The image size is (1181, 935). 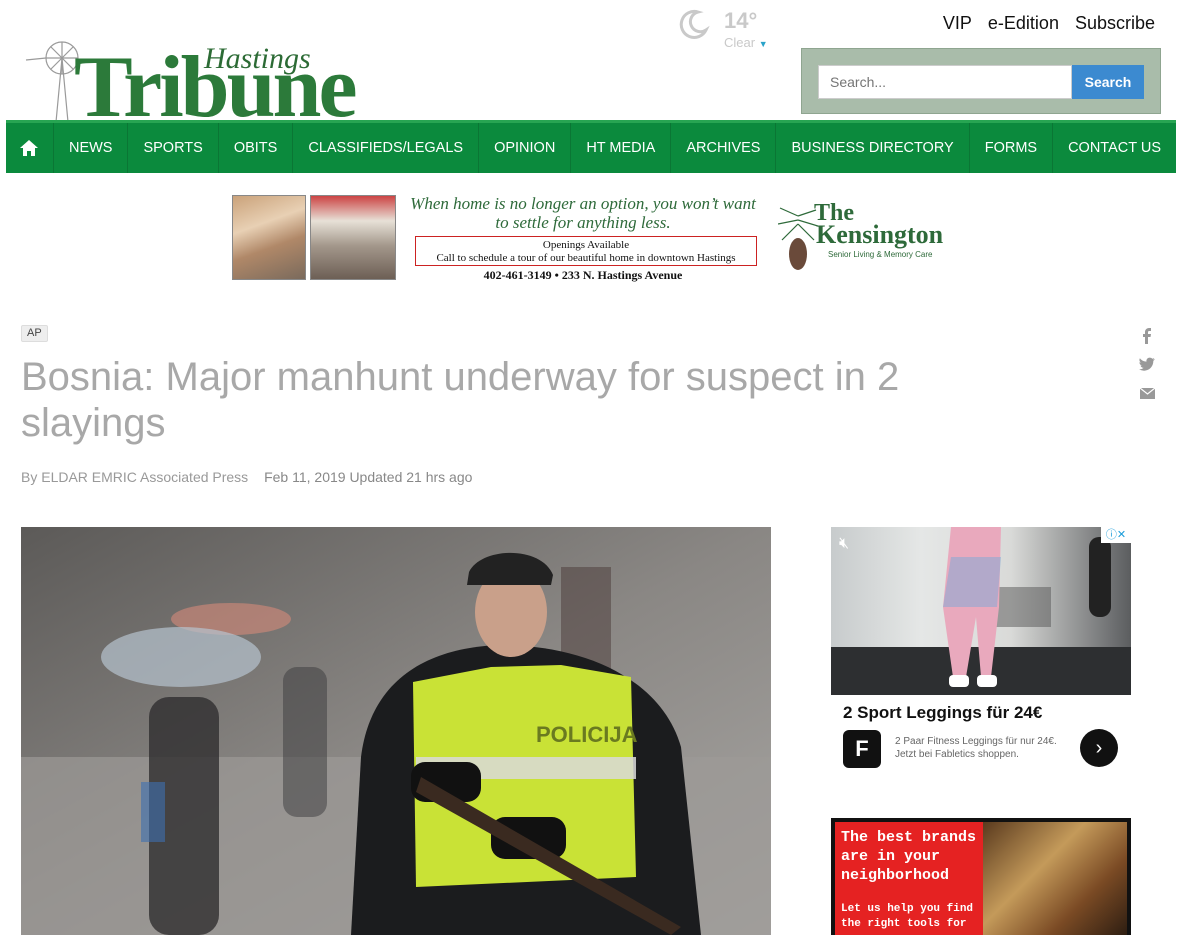 I want to click on ad-leggings-image, so click(x=981, y=611).